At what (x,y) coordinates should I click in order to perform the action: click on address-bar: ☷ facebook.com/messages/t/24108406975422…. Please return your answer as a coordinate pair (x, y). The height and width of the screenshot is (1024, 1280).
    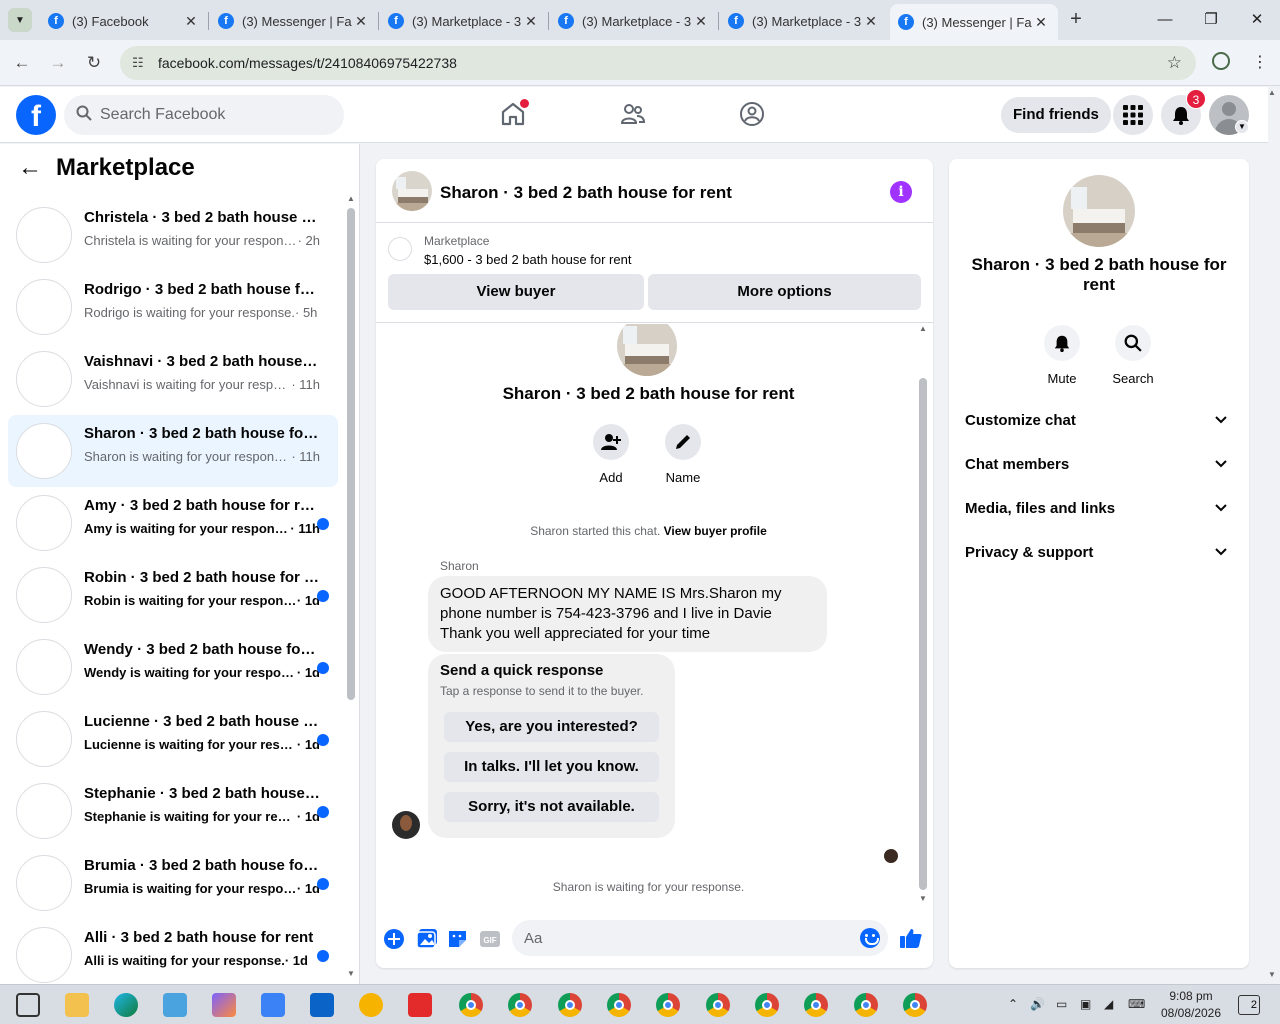
    Looking at the image, I should click on (658, 63).